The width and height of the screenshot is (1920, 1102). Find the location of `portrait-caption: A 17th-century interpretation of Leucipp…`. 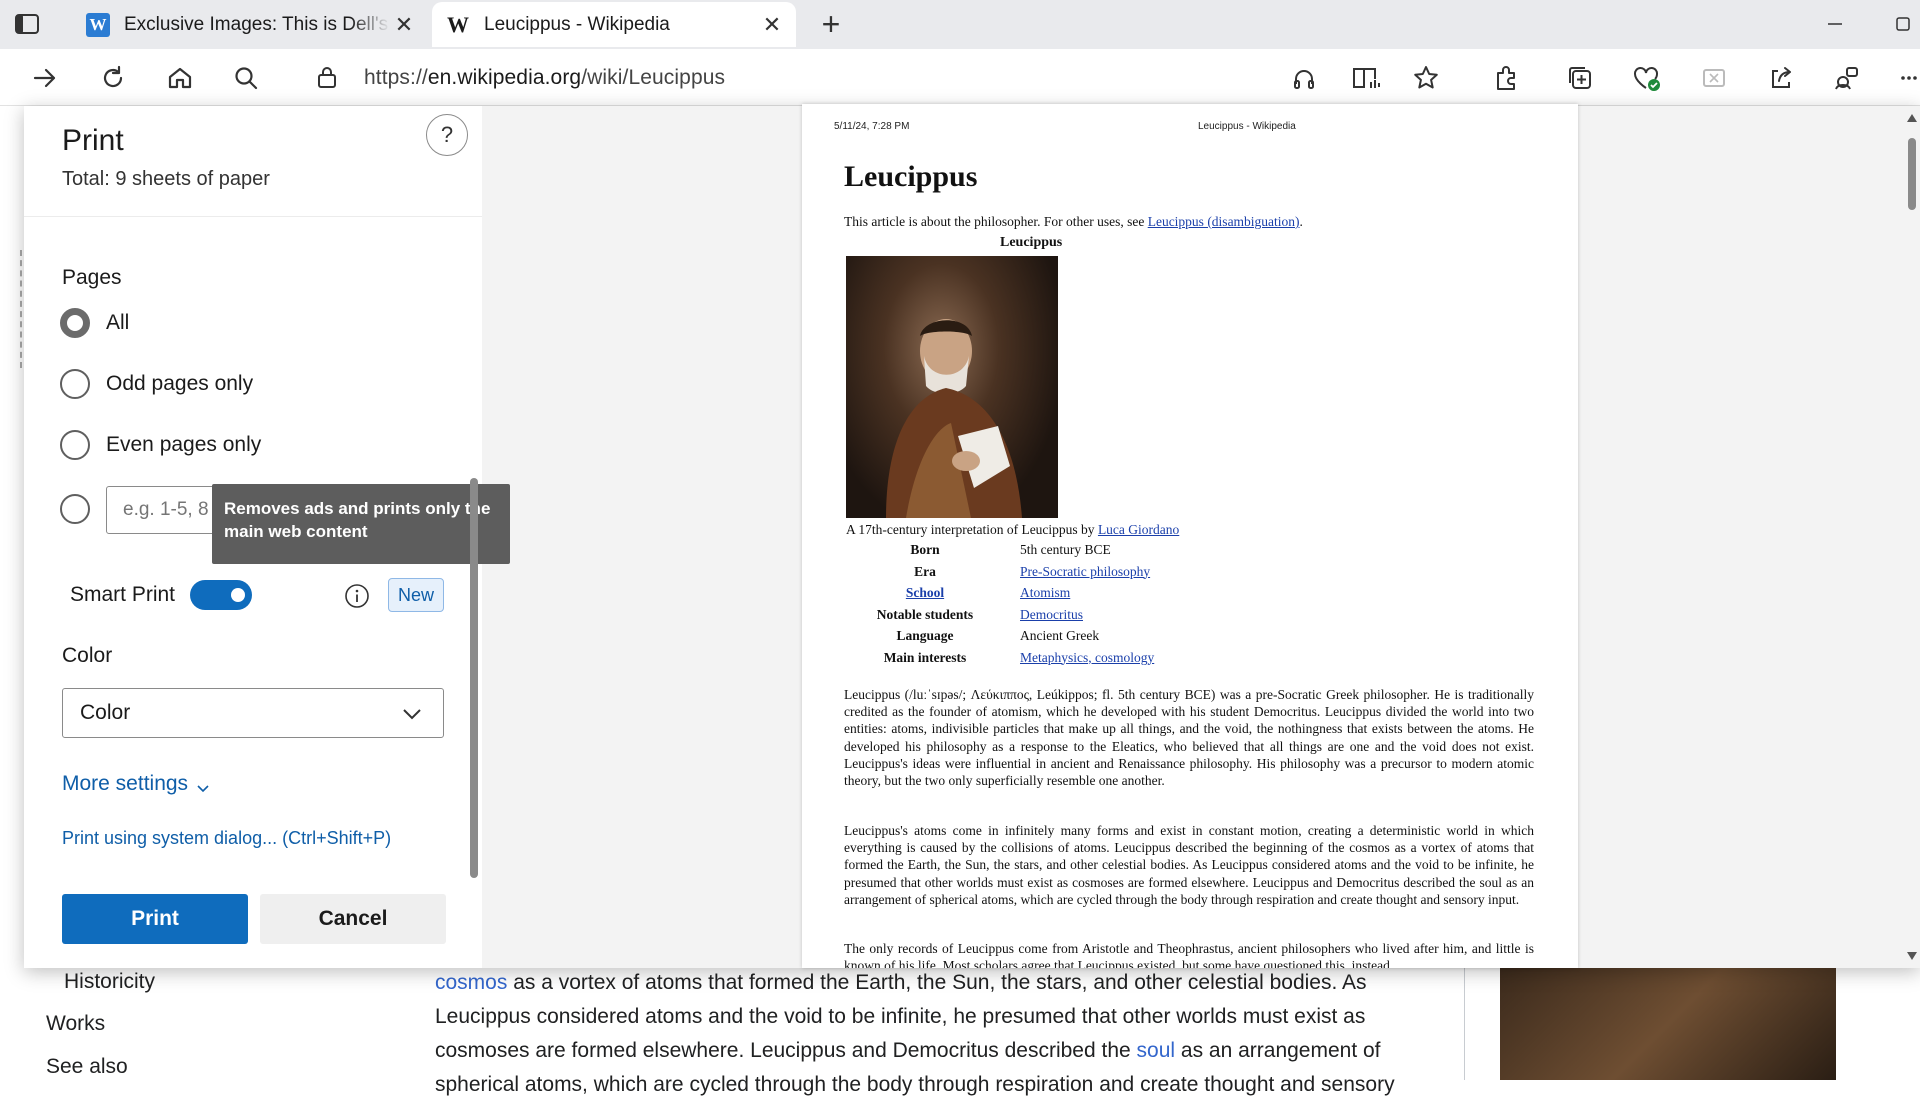

portrait-caption: A 17th-century interpretation of Leucipp… is located at coordinates (1012, 530).